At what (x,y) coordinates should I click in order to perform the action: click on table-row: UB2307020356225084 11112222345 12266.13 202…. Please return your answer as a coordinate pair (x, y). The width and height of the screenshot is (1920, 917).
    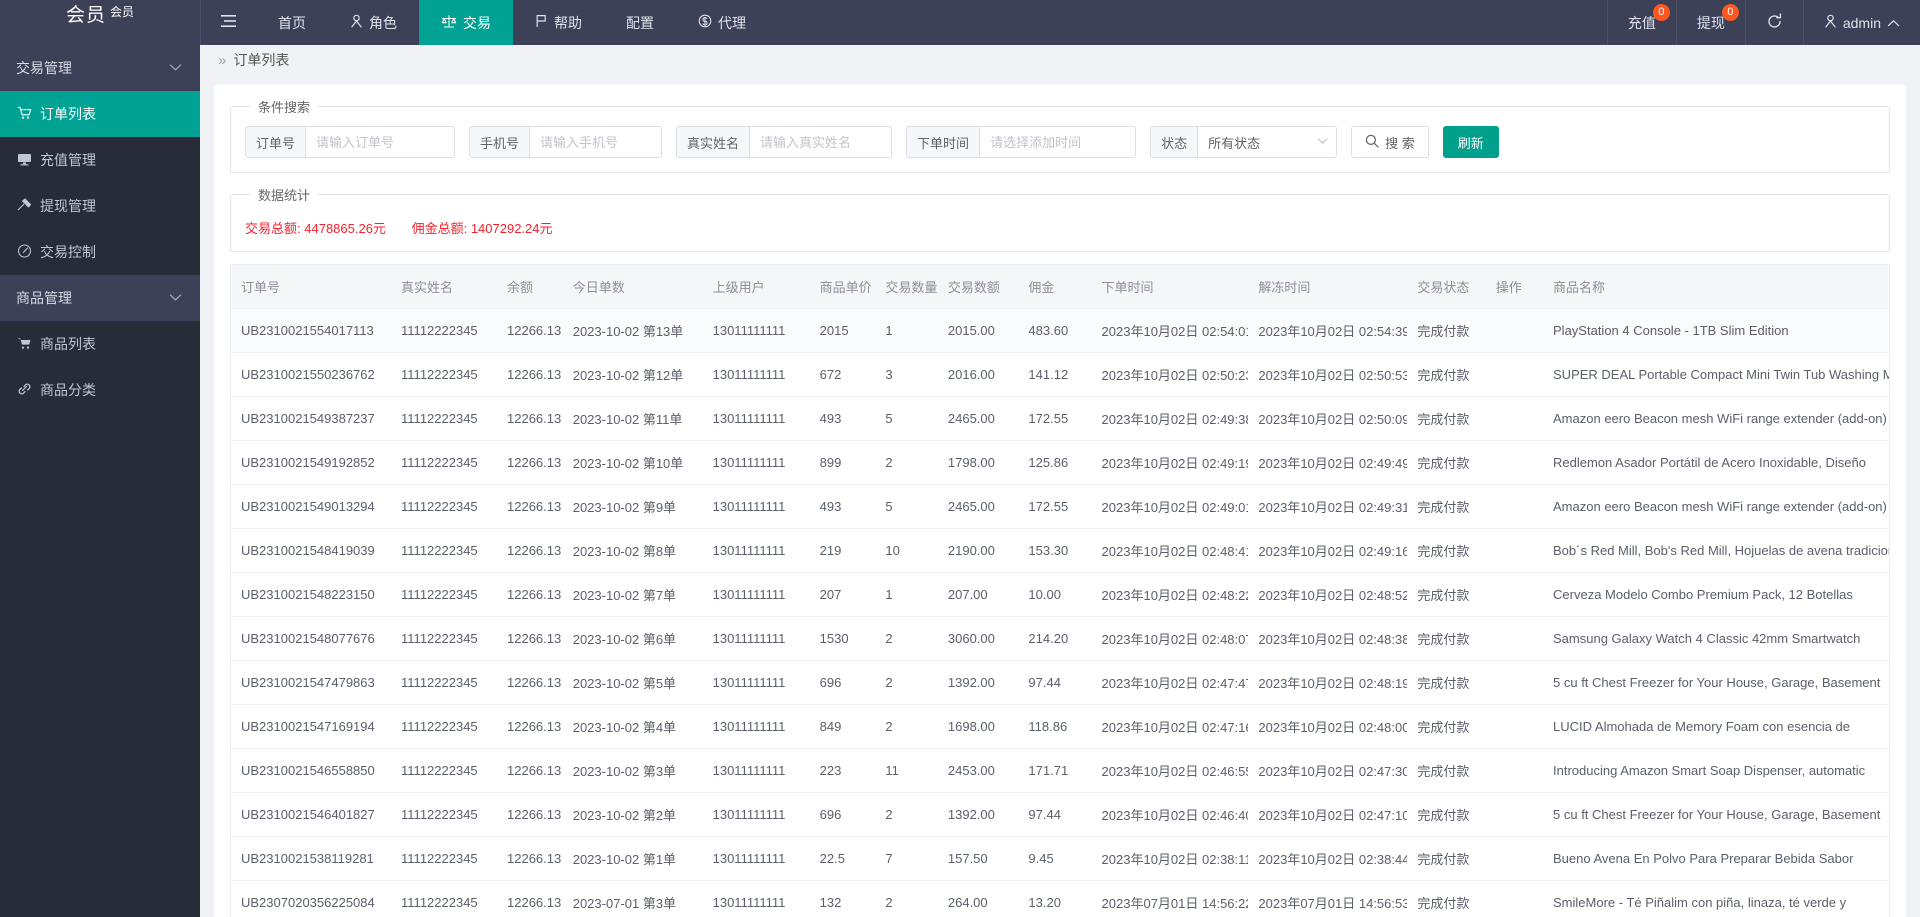
    Looking at the image, I should click on (1060, 898).